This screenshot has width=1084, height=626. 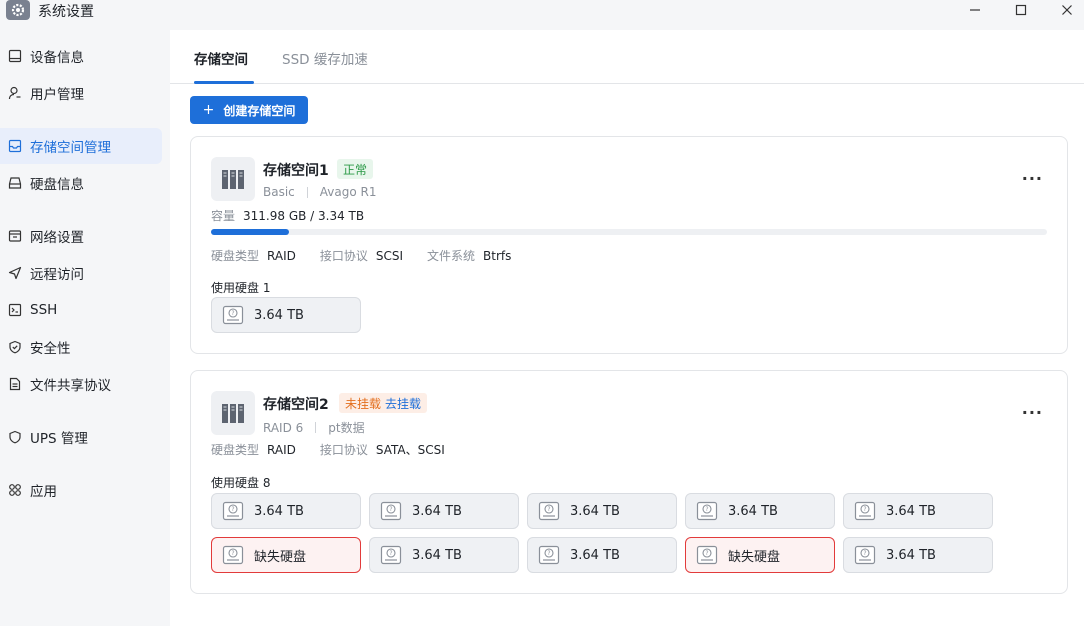 What do you see at coordinates (70, 148) in the screenshot?
I see `sidebar-item-label: 存储空间管理` at bounding box center [70, 148].